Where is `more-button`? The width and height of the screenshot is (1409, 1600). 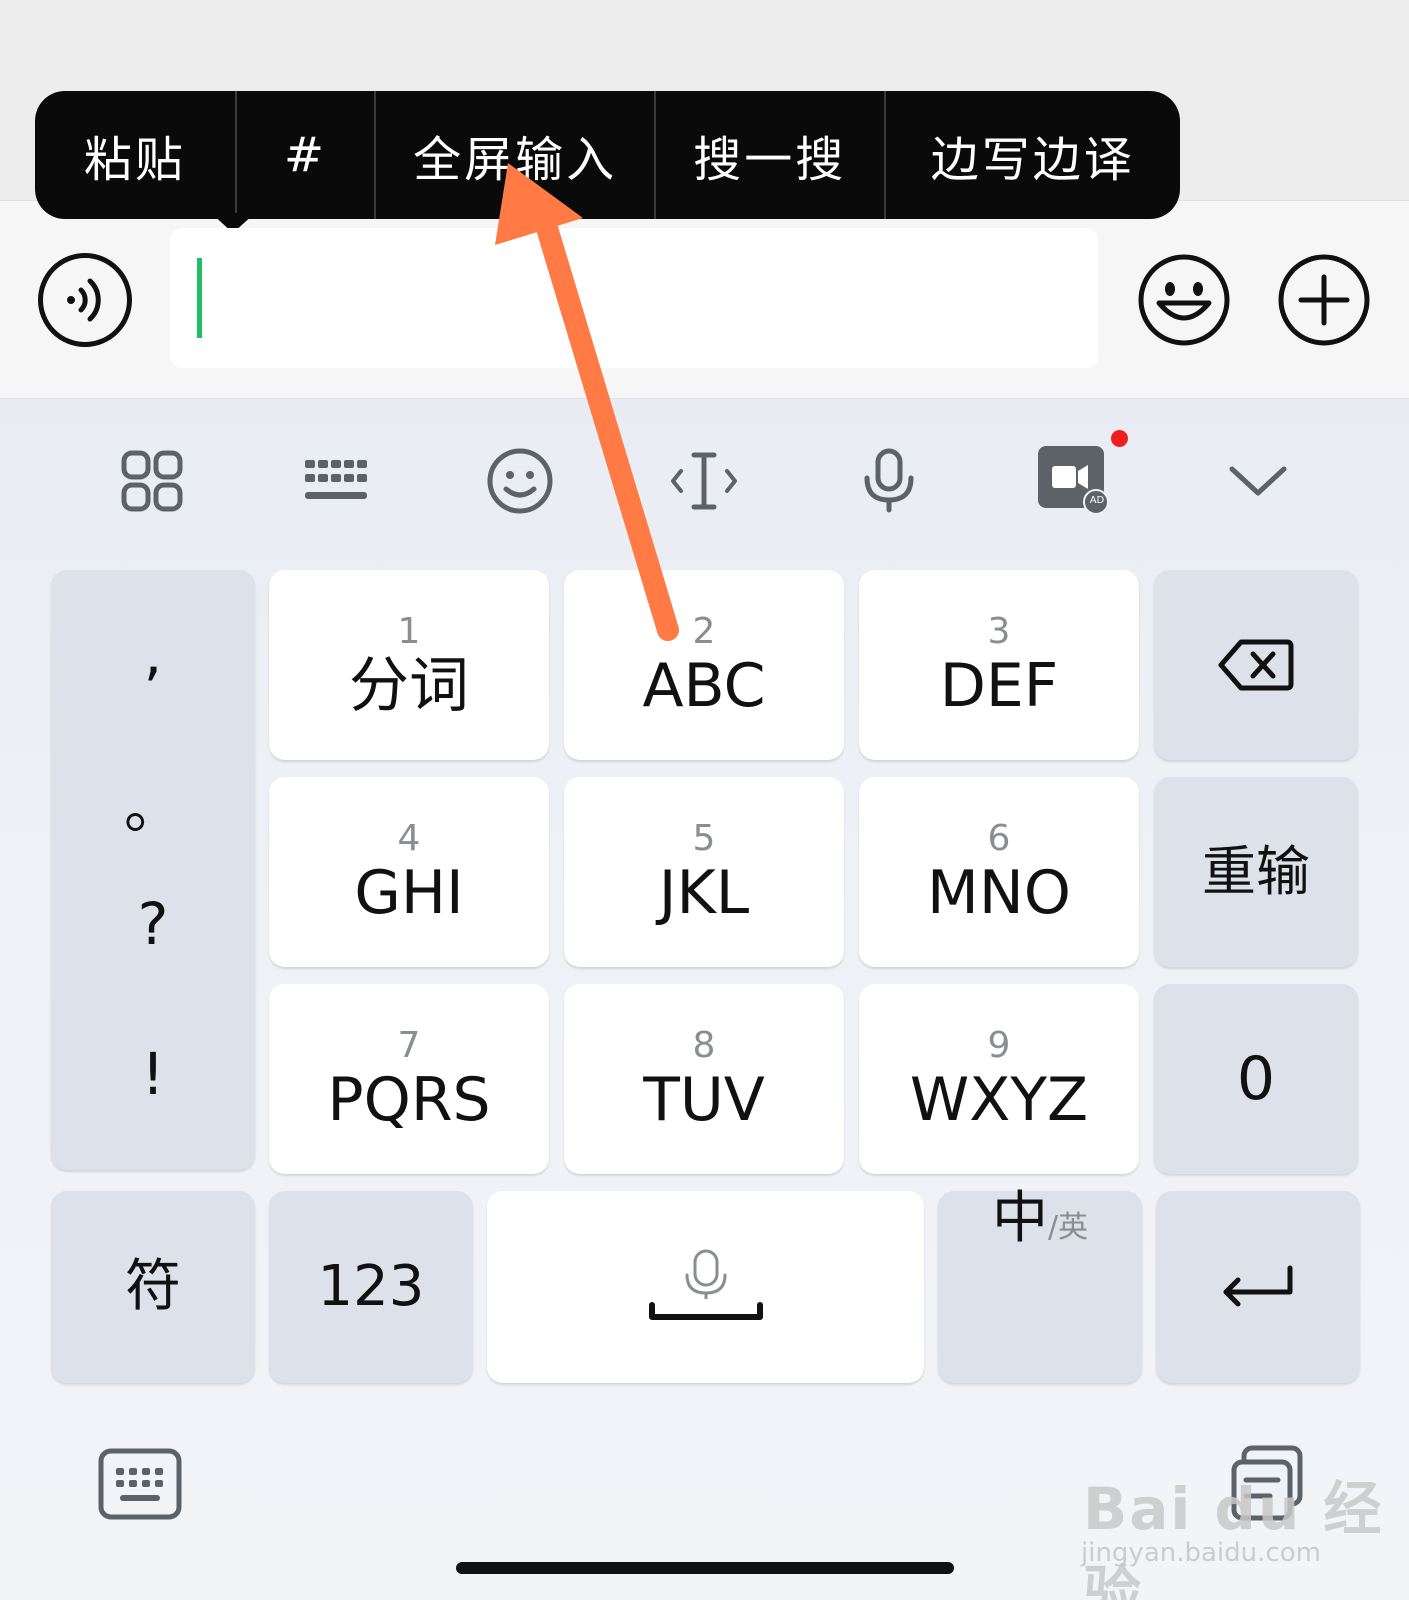
more-button is located at coordinates (1324, 300).